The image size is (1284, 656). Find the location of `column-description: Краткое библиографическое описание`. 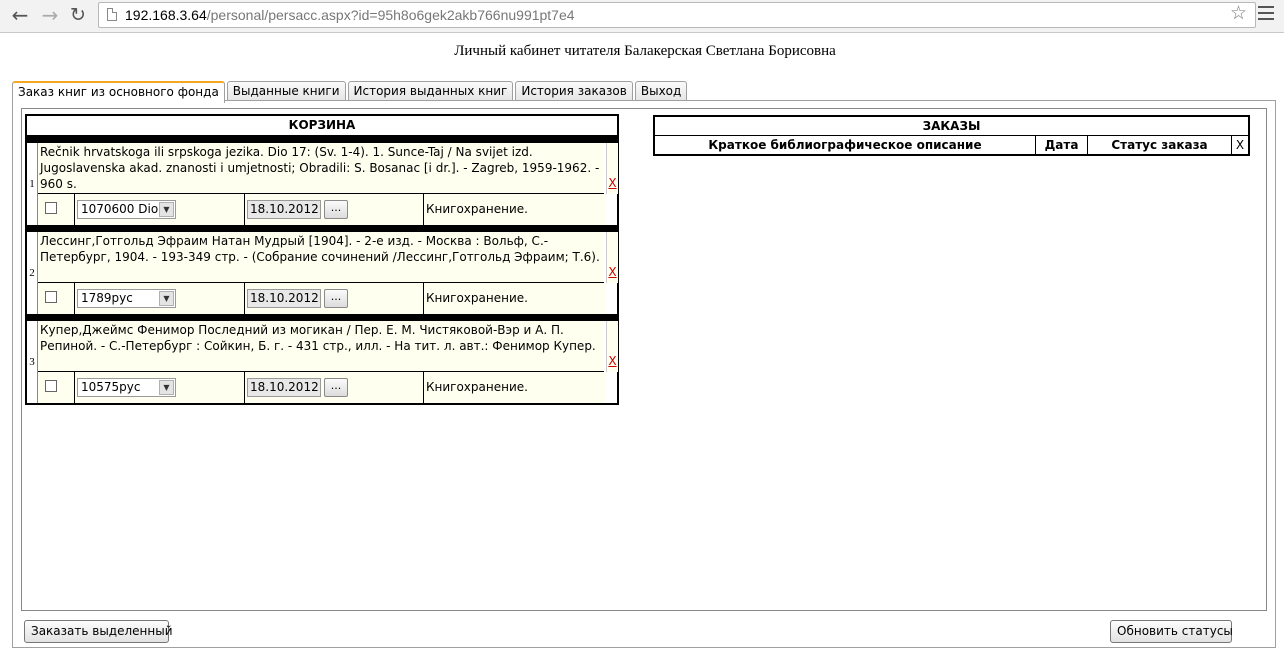

column-description: Краткое библиографическое описание is located at coordinates (845, 145).